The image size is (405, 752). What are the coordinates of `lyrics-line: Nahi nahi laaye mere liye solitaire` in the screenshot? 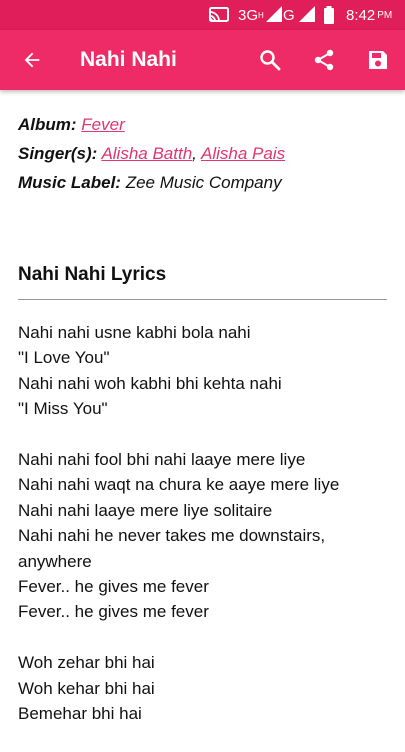 It's located at (145, 510).